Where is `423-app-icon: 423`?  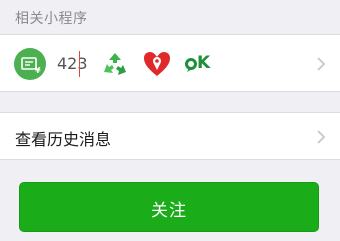
423-app-icon: 423 is located at coordinates (75, 64).